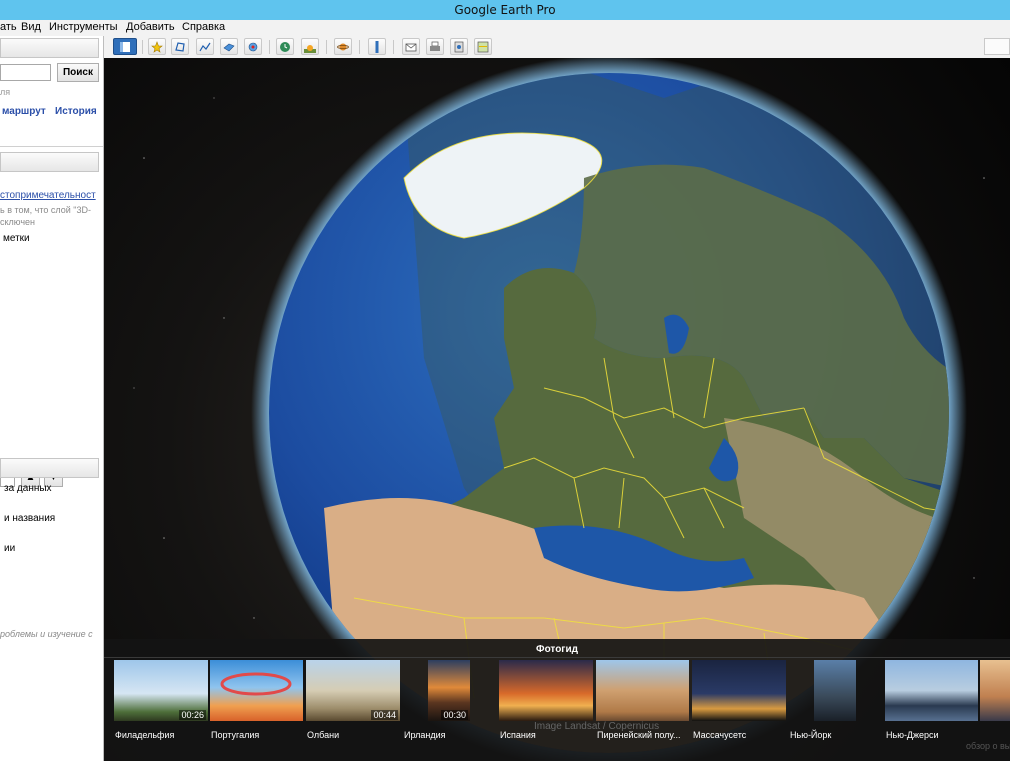 The width and height of the screenshot is (1010, 761). I want to click on layer-item-lines: ии, so click(9, 548).